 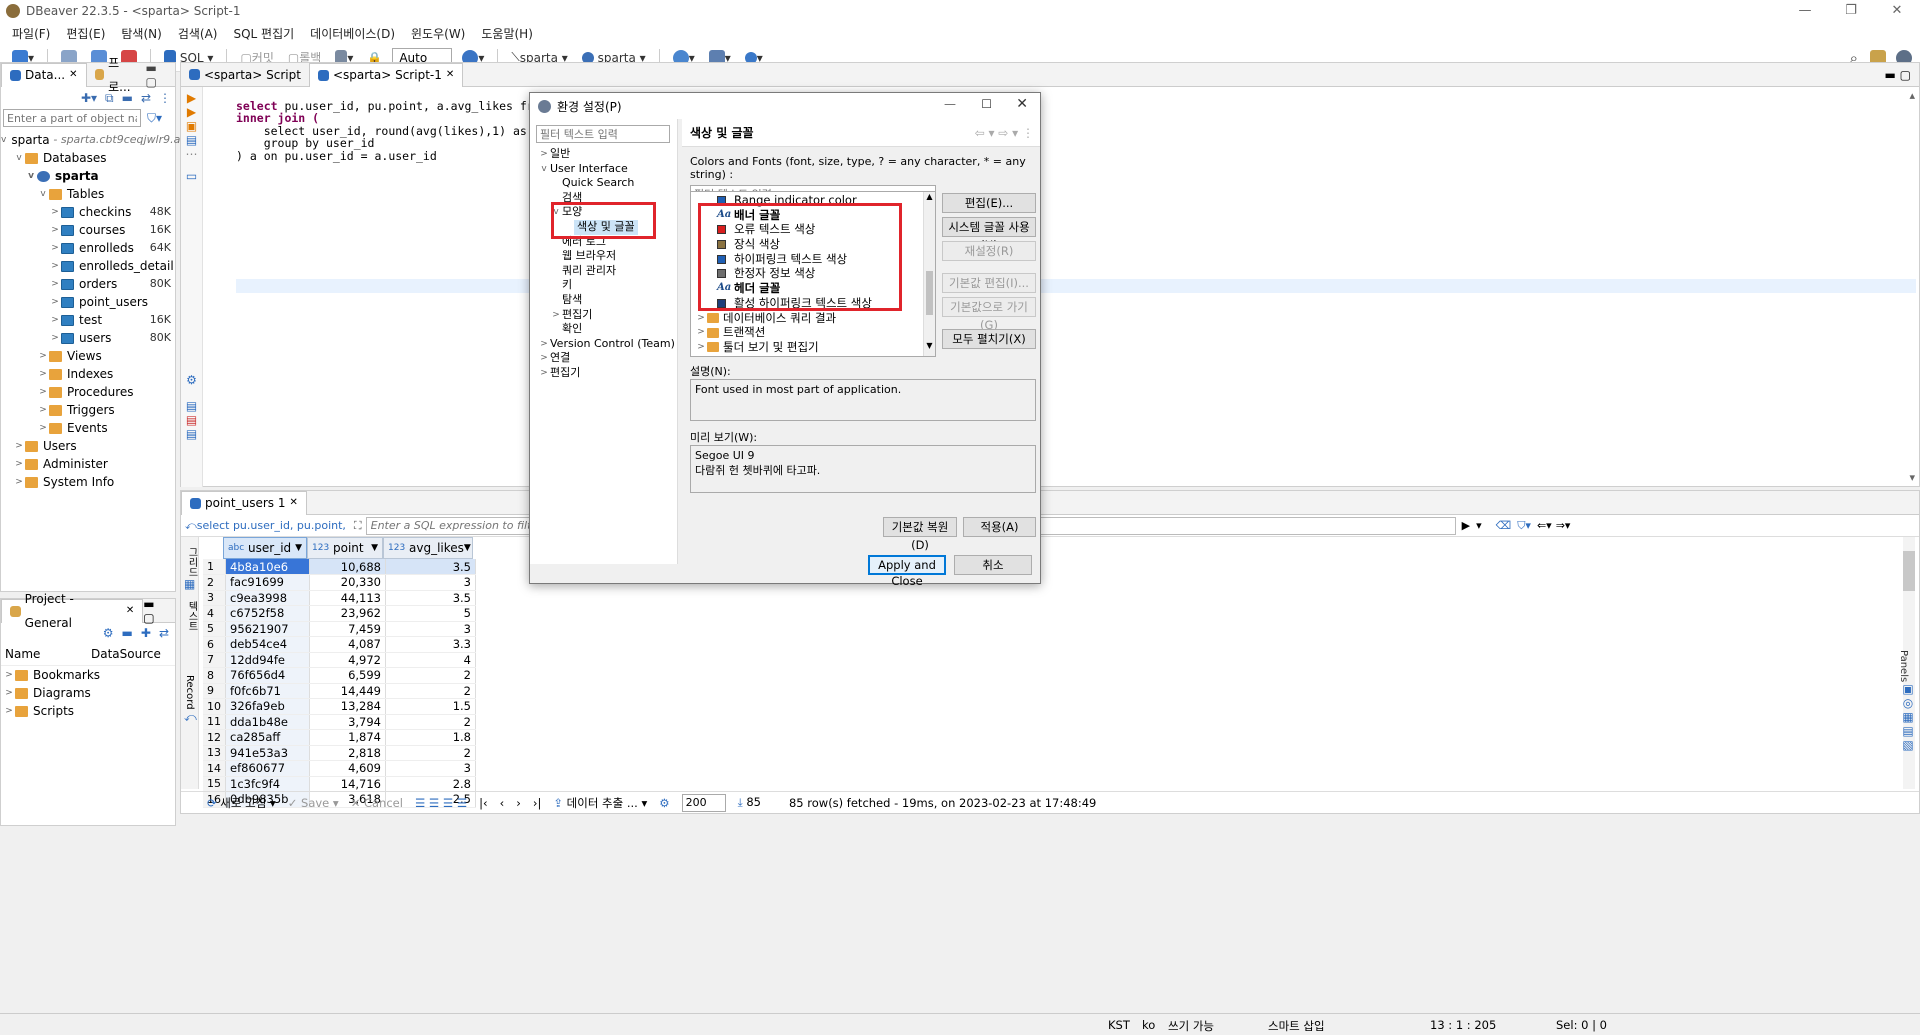 I want to click on panel-icon-2: ◎, so click(x=1908, y=703).